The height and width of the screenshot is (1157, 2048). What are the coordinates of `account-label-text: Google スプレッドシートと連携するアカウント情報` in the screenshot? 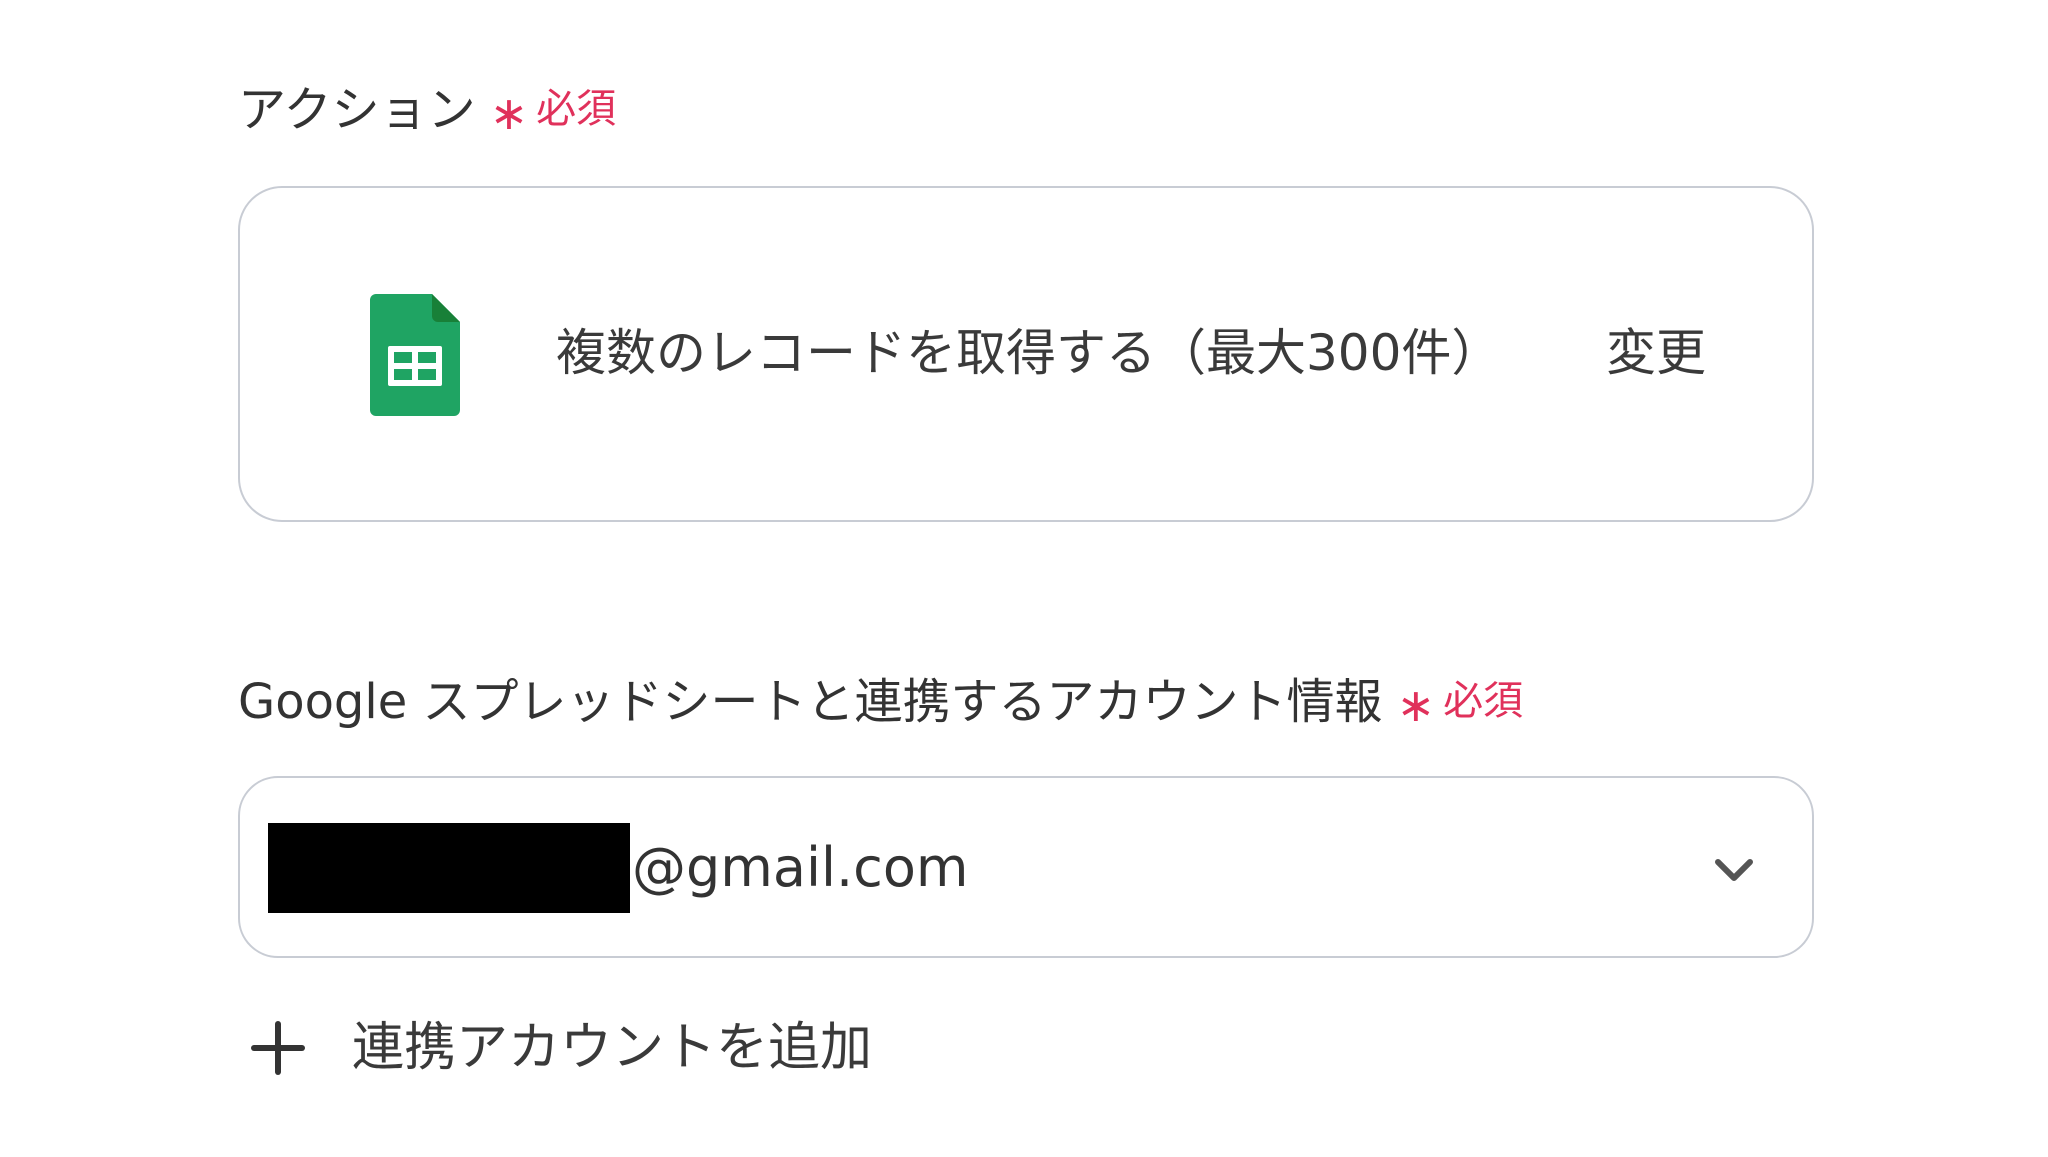 It's located at (810, 702).